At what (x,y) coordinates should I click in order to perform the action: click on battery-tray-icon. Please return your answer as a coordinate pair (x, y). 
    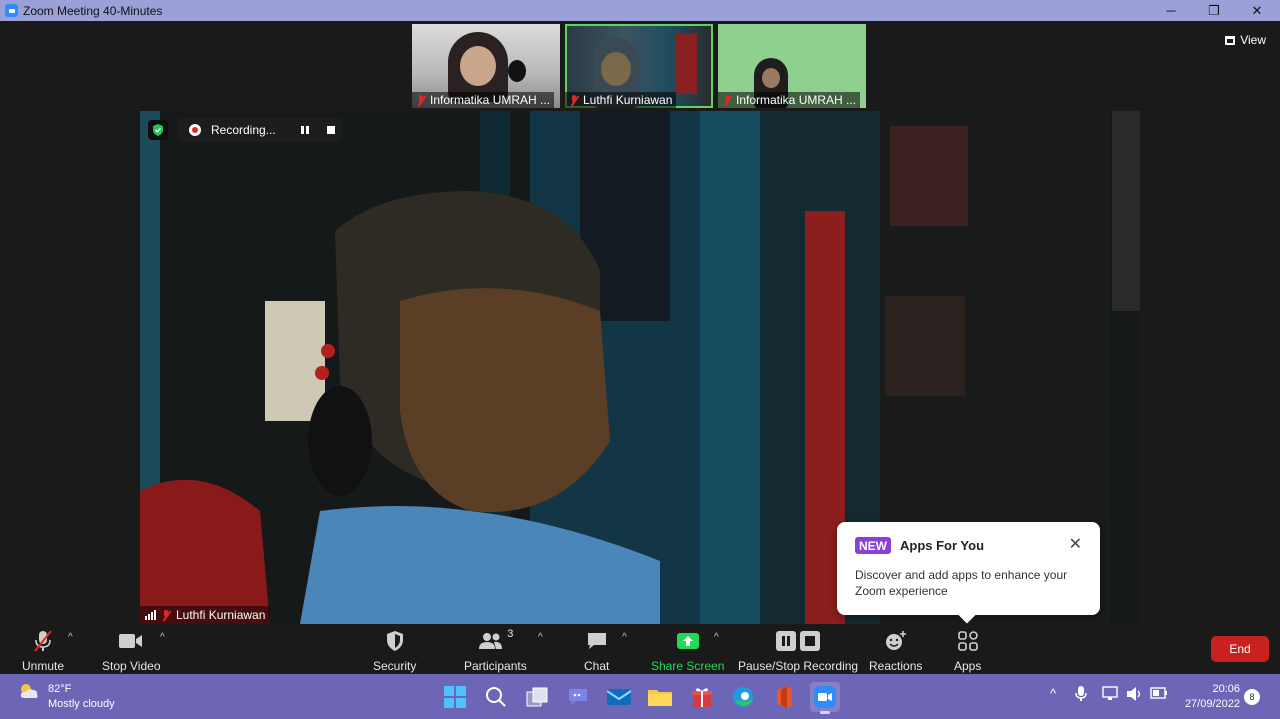
    Looking at the image, I should click on (1159, 694).